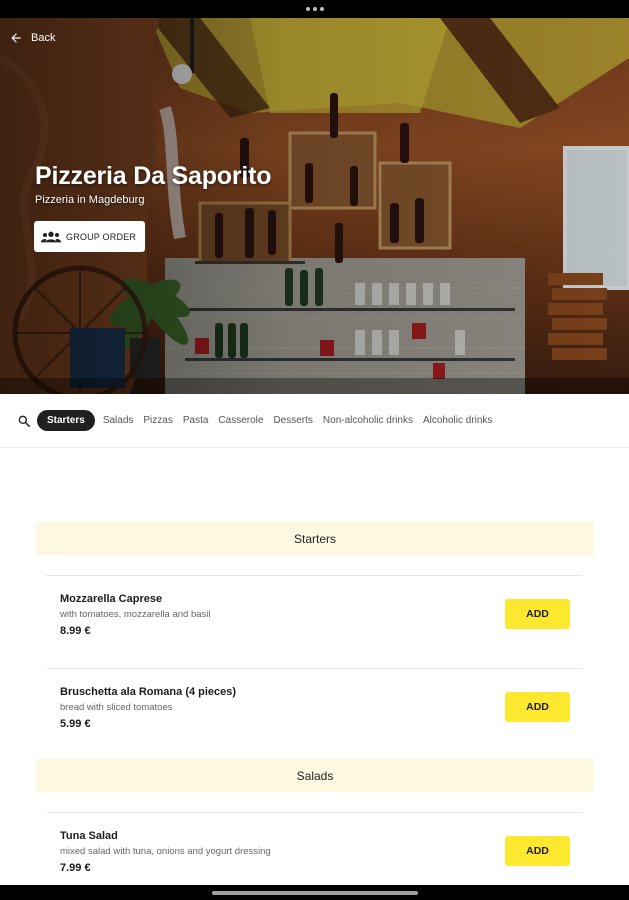 This screenshot has height=900, width=629. I want to click on group-order-button: GROUP ORDER, so click(89, 236).